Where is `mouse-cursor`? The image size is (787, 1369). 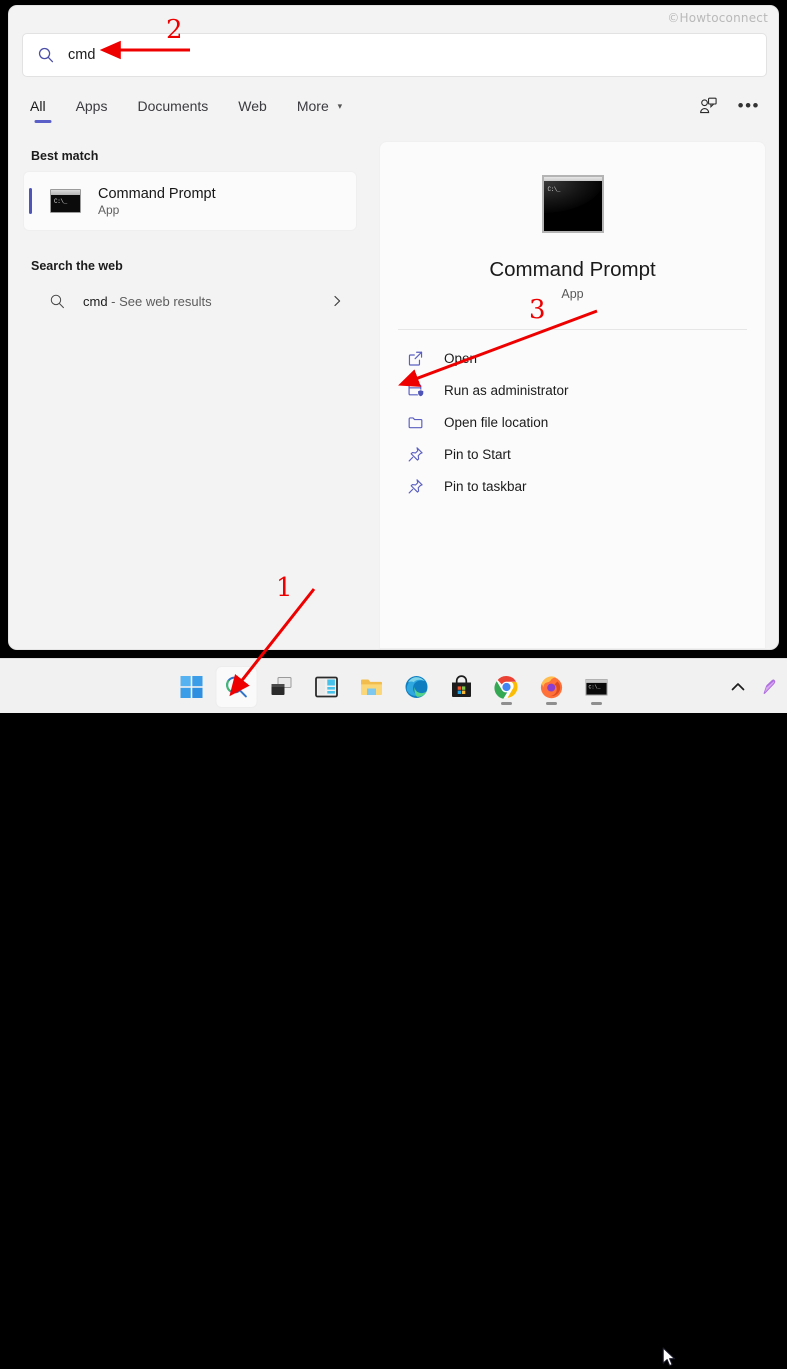 mouse-cursor is located at coordinates (669, 1357).